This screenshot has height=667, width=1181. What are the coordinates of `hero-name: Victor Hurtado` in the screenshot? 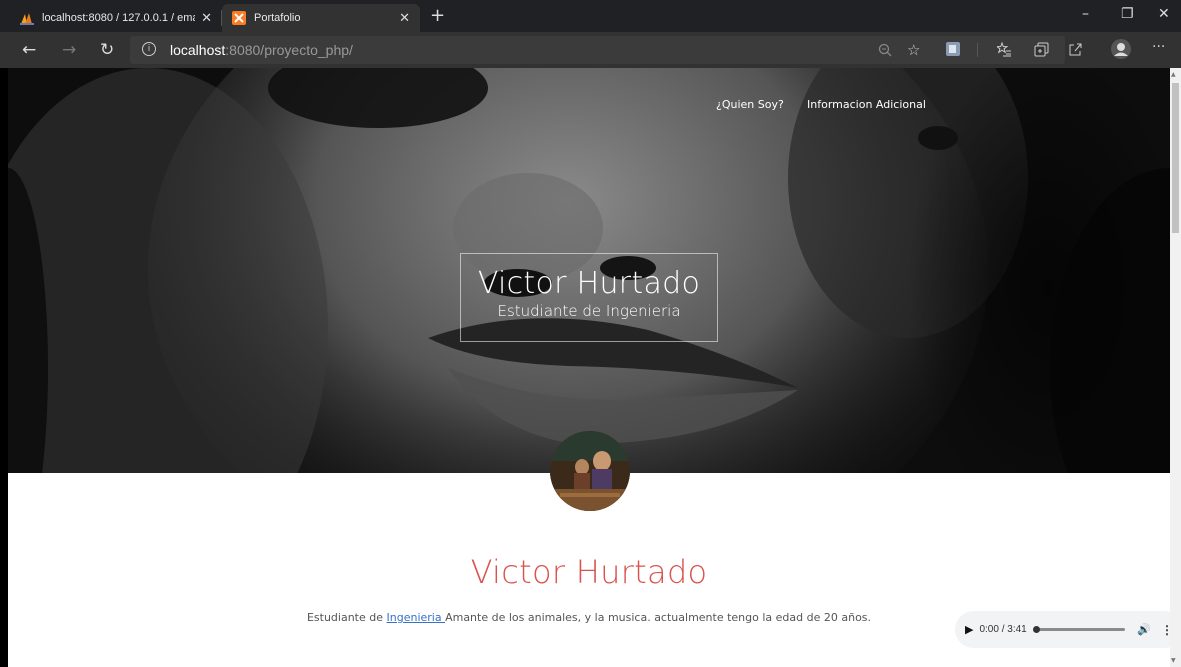 It's located at (589, 283).